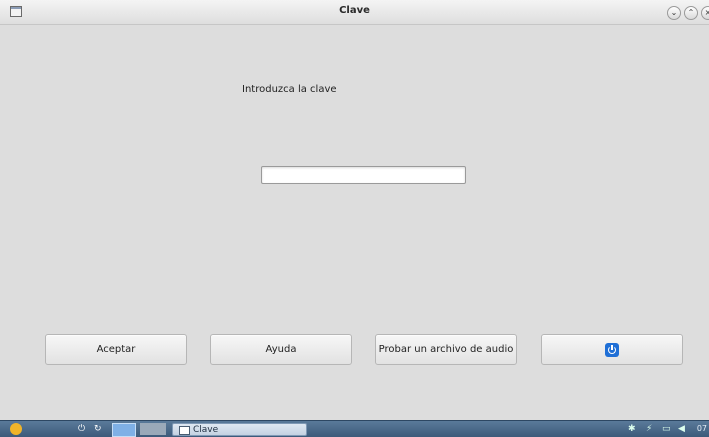  Describe the element at coordinates (289, 89) in the screenshot. I see `password-prompt-label: Introduzca la clave` at that location.